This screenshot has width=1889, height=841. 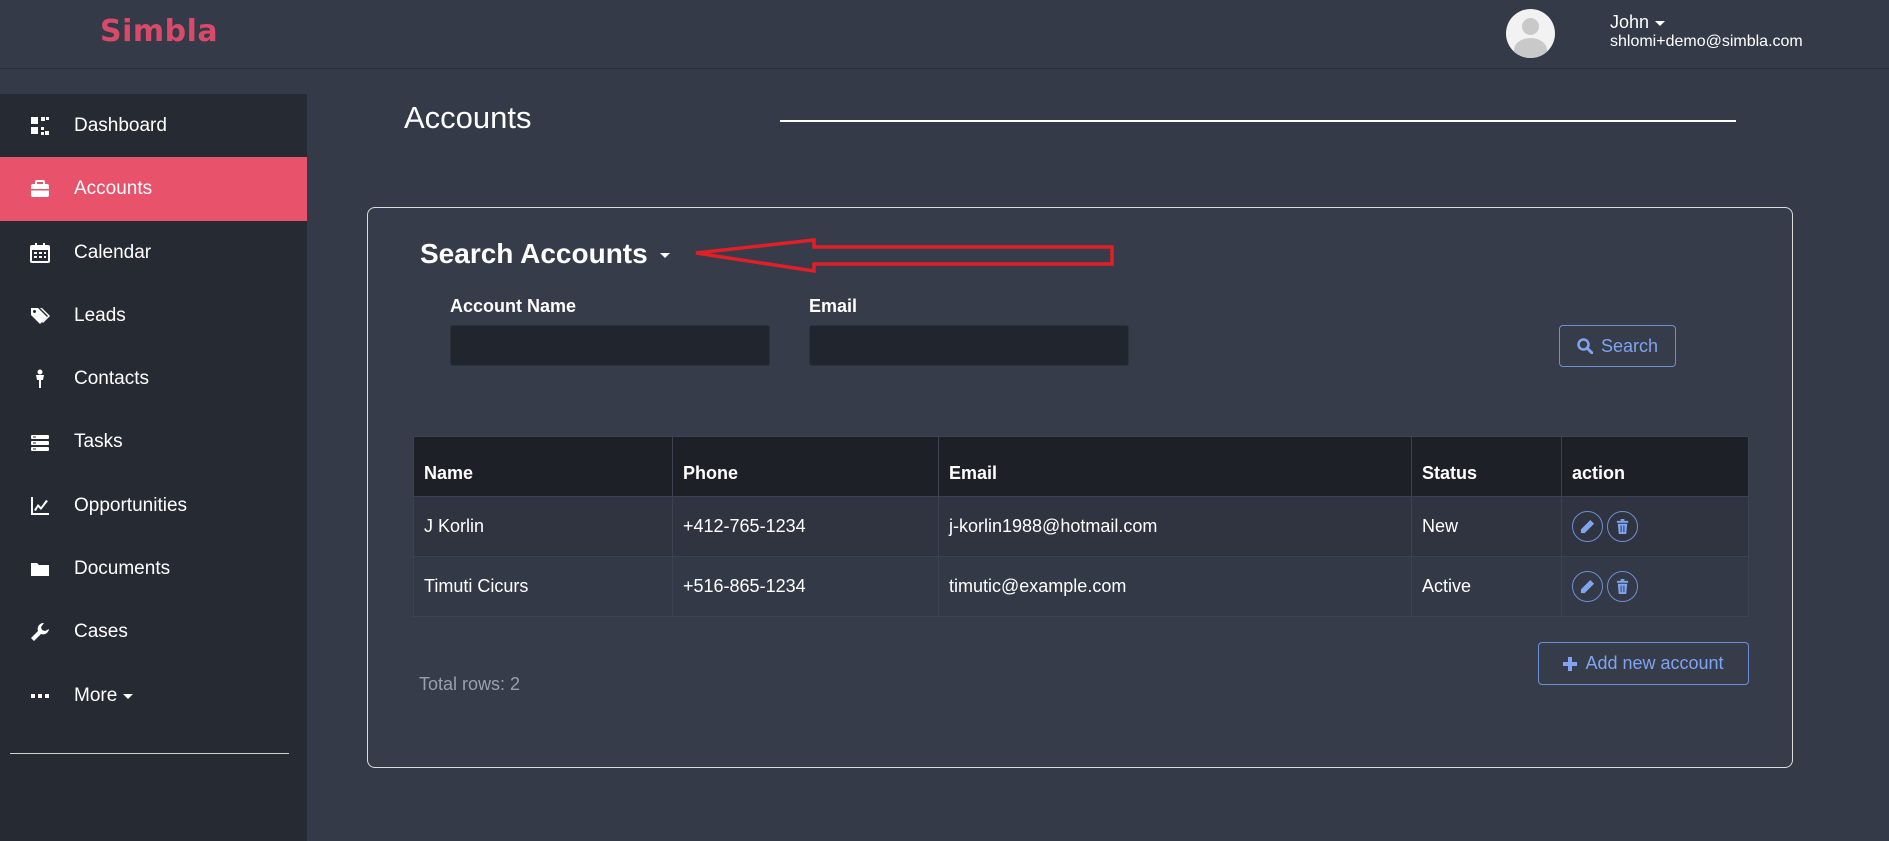 I want to click on column-header-phone: Phone, so click(x=805, y=466).